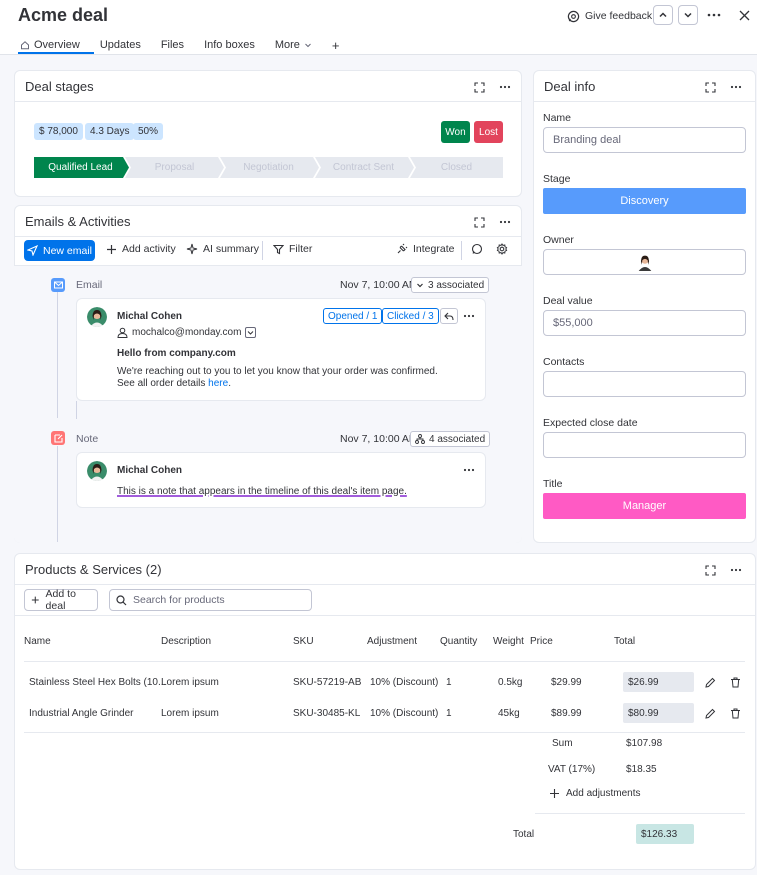 The width and height of the screenshot is (757, 875). What do you see at coordinates (644, 384) in the screenshot?
I see `contacts-field` at bounding box center [644, 384].